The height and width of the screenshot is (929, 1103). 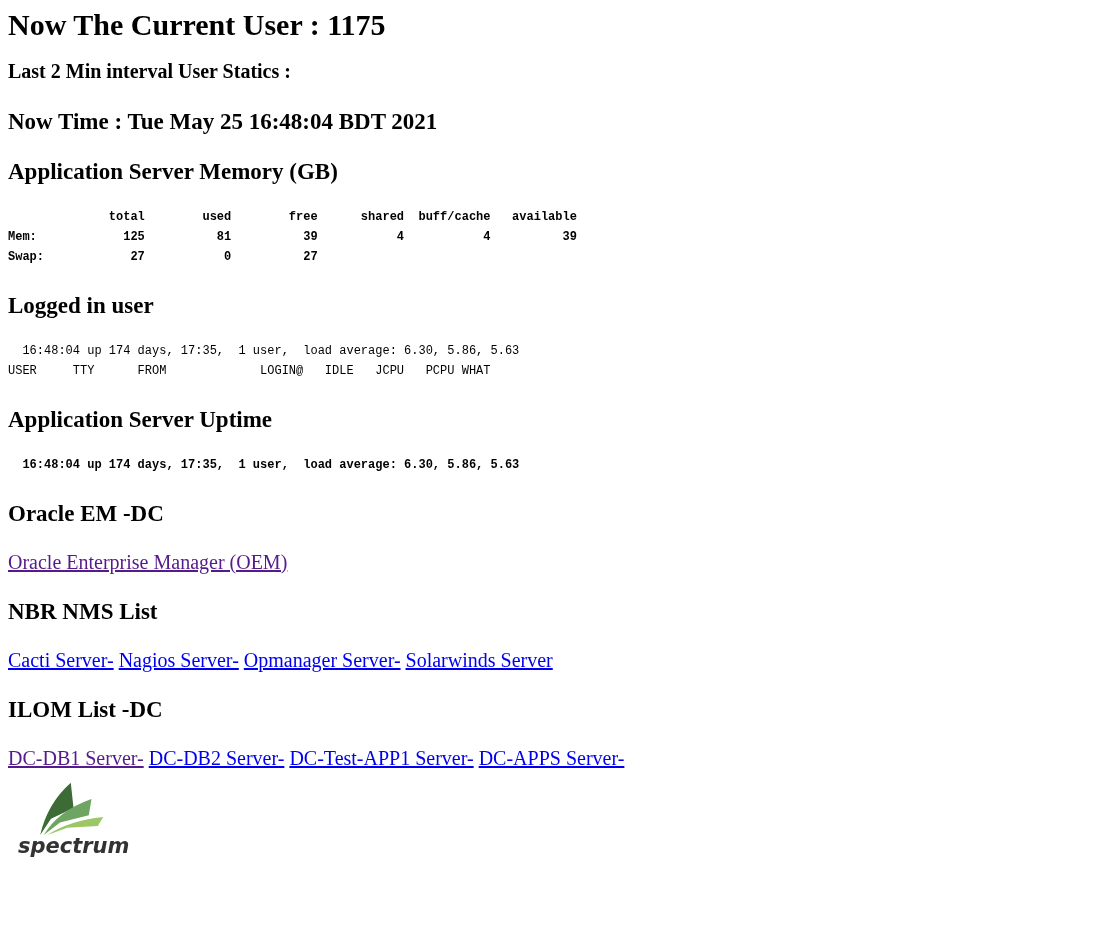 I want to click on output-line: total used free shared buff/cache available, so click(x=342, y=217).